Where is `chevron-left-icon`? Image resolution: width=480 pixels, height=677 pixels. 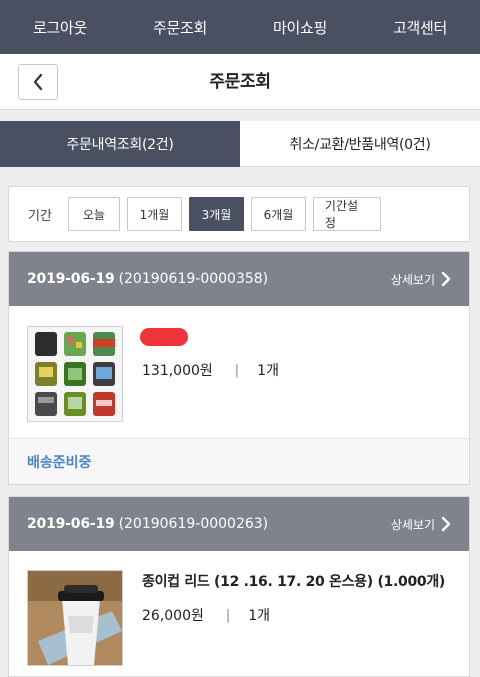 chevron-left-icon is located at coordinates (38, 82).